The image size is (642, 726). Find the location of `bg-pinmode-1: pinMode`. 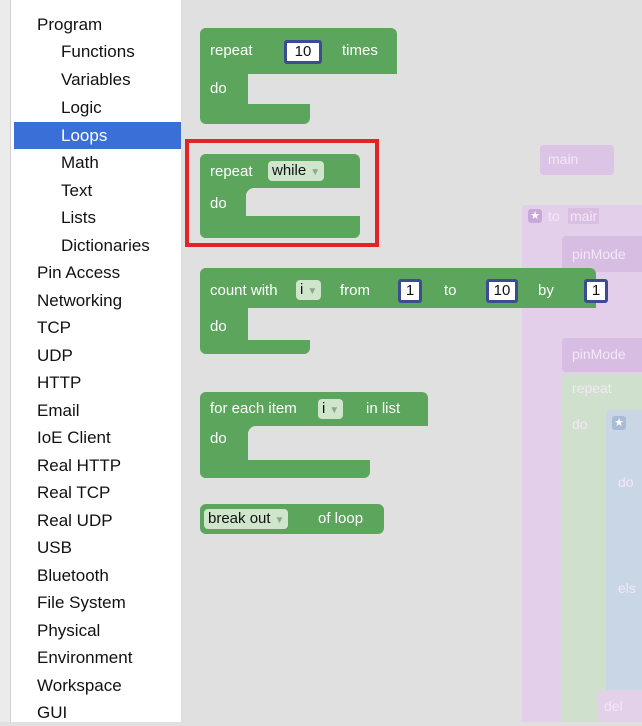

bg-pinmode-1: pinMode is located at coordinates (602, 254).